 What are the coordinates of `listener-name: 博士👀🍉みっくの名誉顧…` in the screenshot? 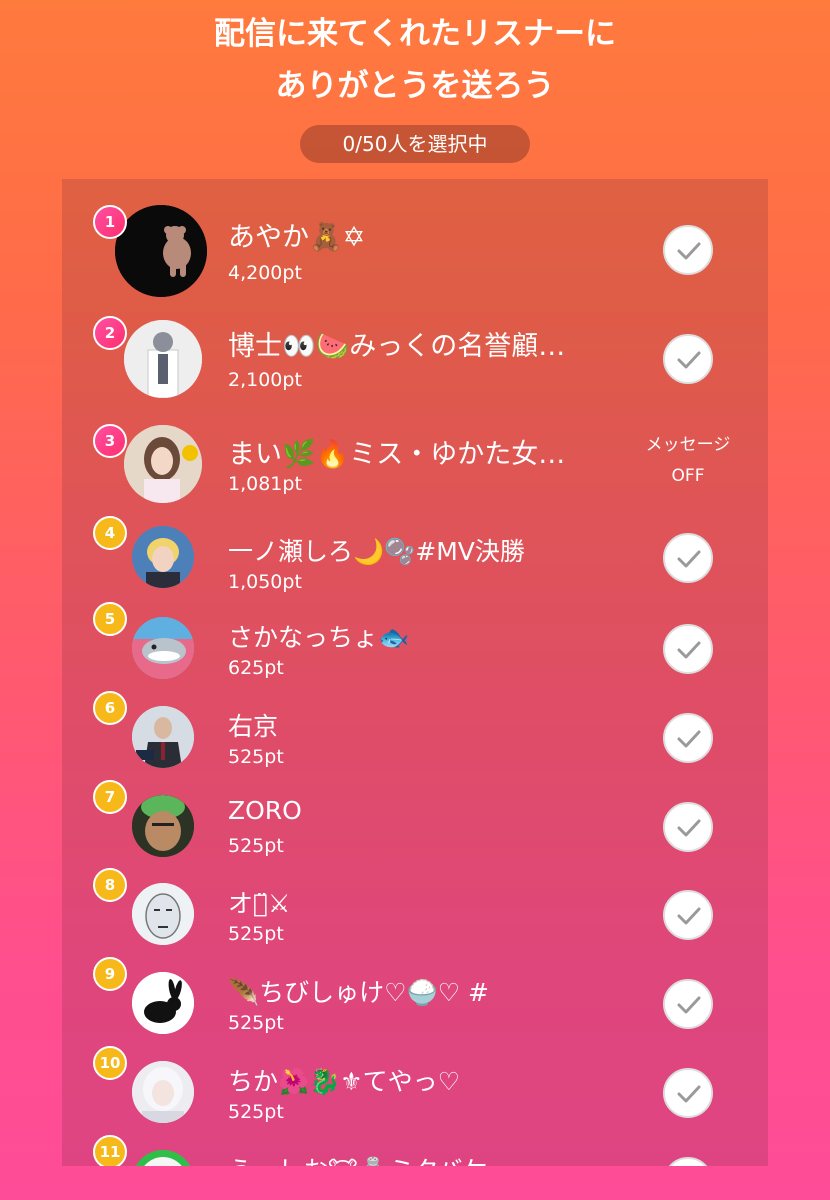 It's located at (397, 346).